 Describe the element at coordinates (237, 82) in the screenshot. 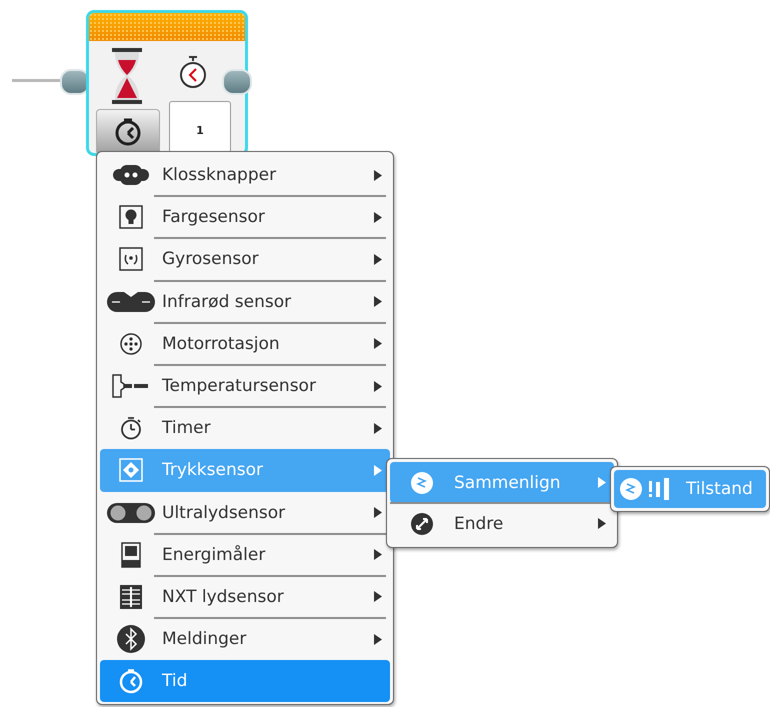

I see `sequence-plug` at that location.